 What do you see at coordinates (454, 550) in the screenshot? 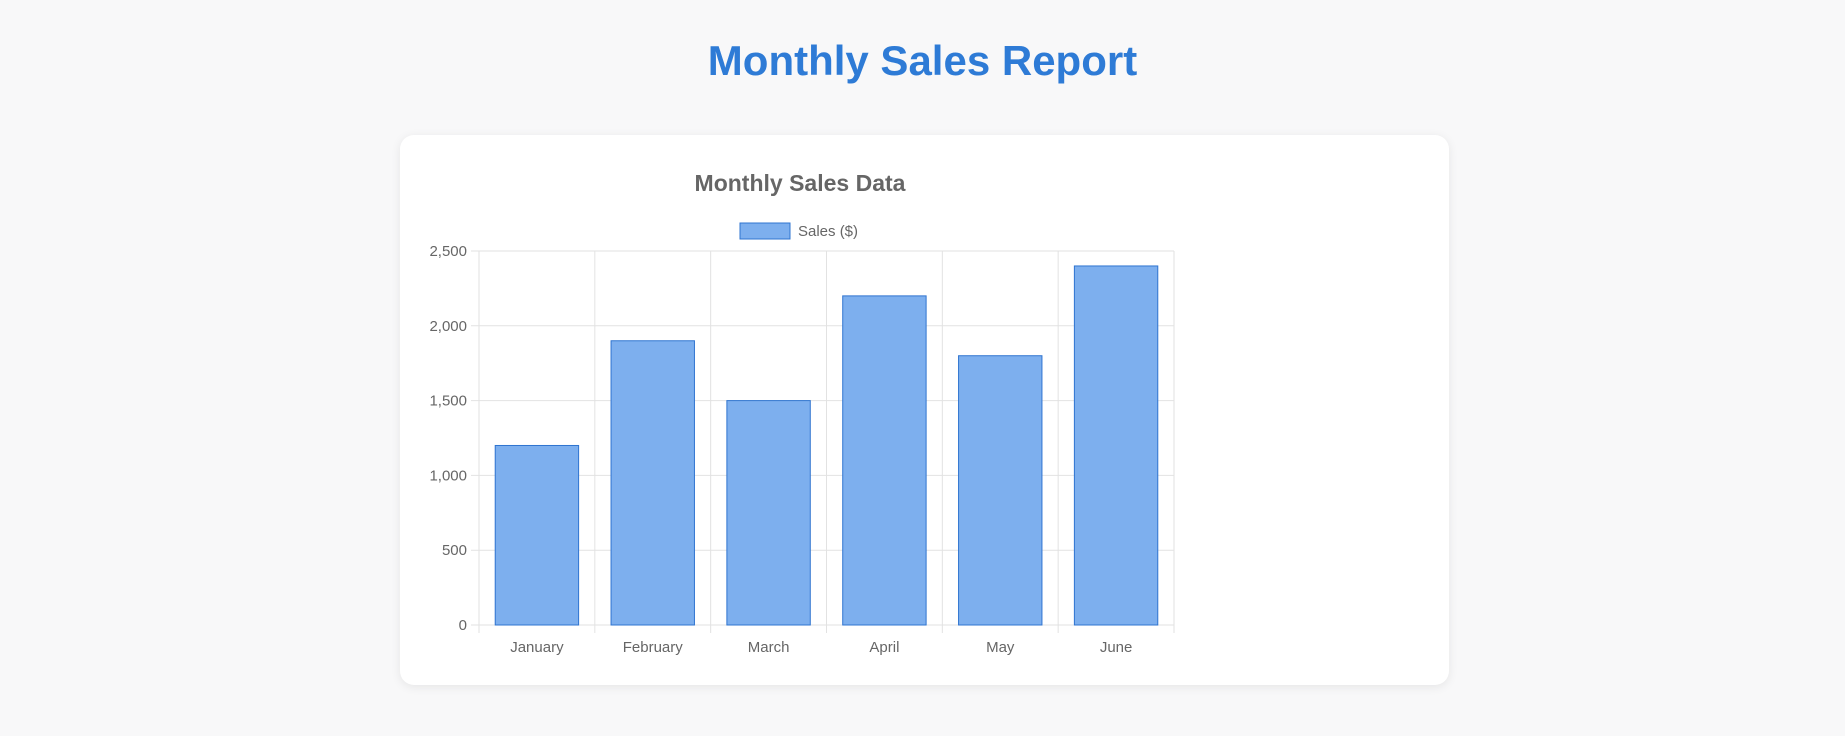
I see `y-tick-label: 500` at bounding box center [454, 550].